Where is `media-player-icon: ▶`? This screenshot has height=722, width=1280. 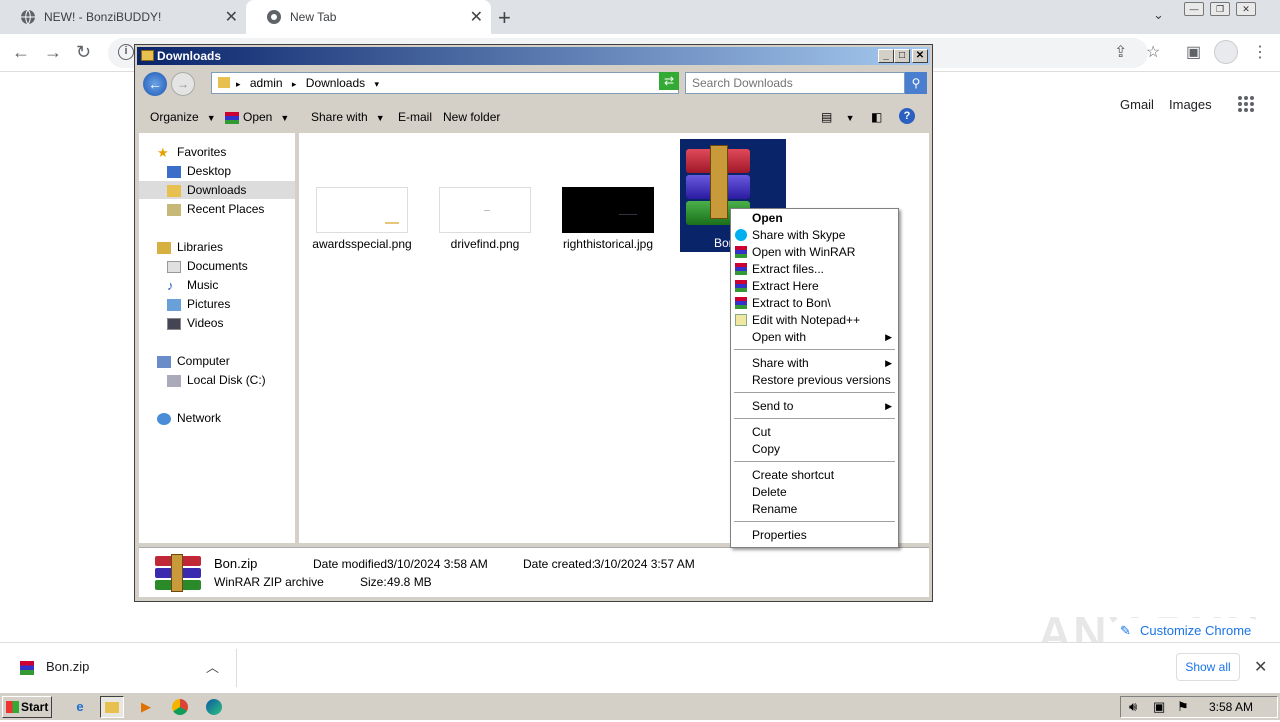
media-player-icon: ▶ is located at coordinates (146, 707).